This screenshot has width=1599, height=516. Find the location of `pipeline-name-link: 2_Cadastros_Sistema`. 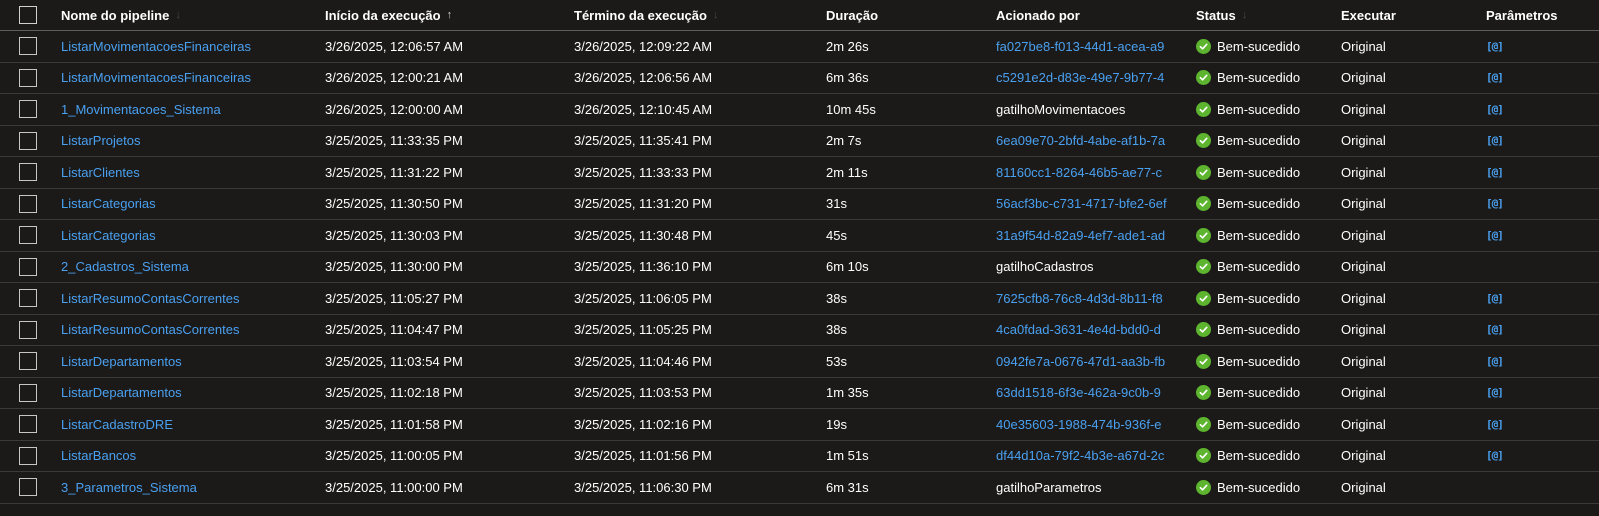

pipeline-name-link: 2_Cadastros_Sistema is located at coordinates (125, 266).